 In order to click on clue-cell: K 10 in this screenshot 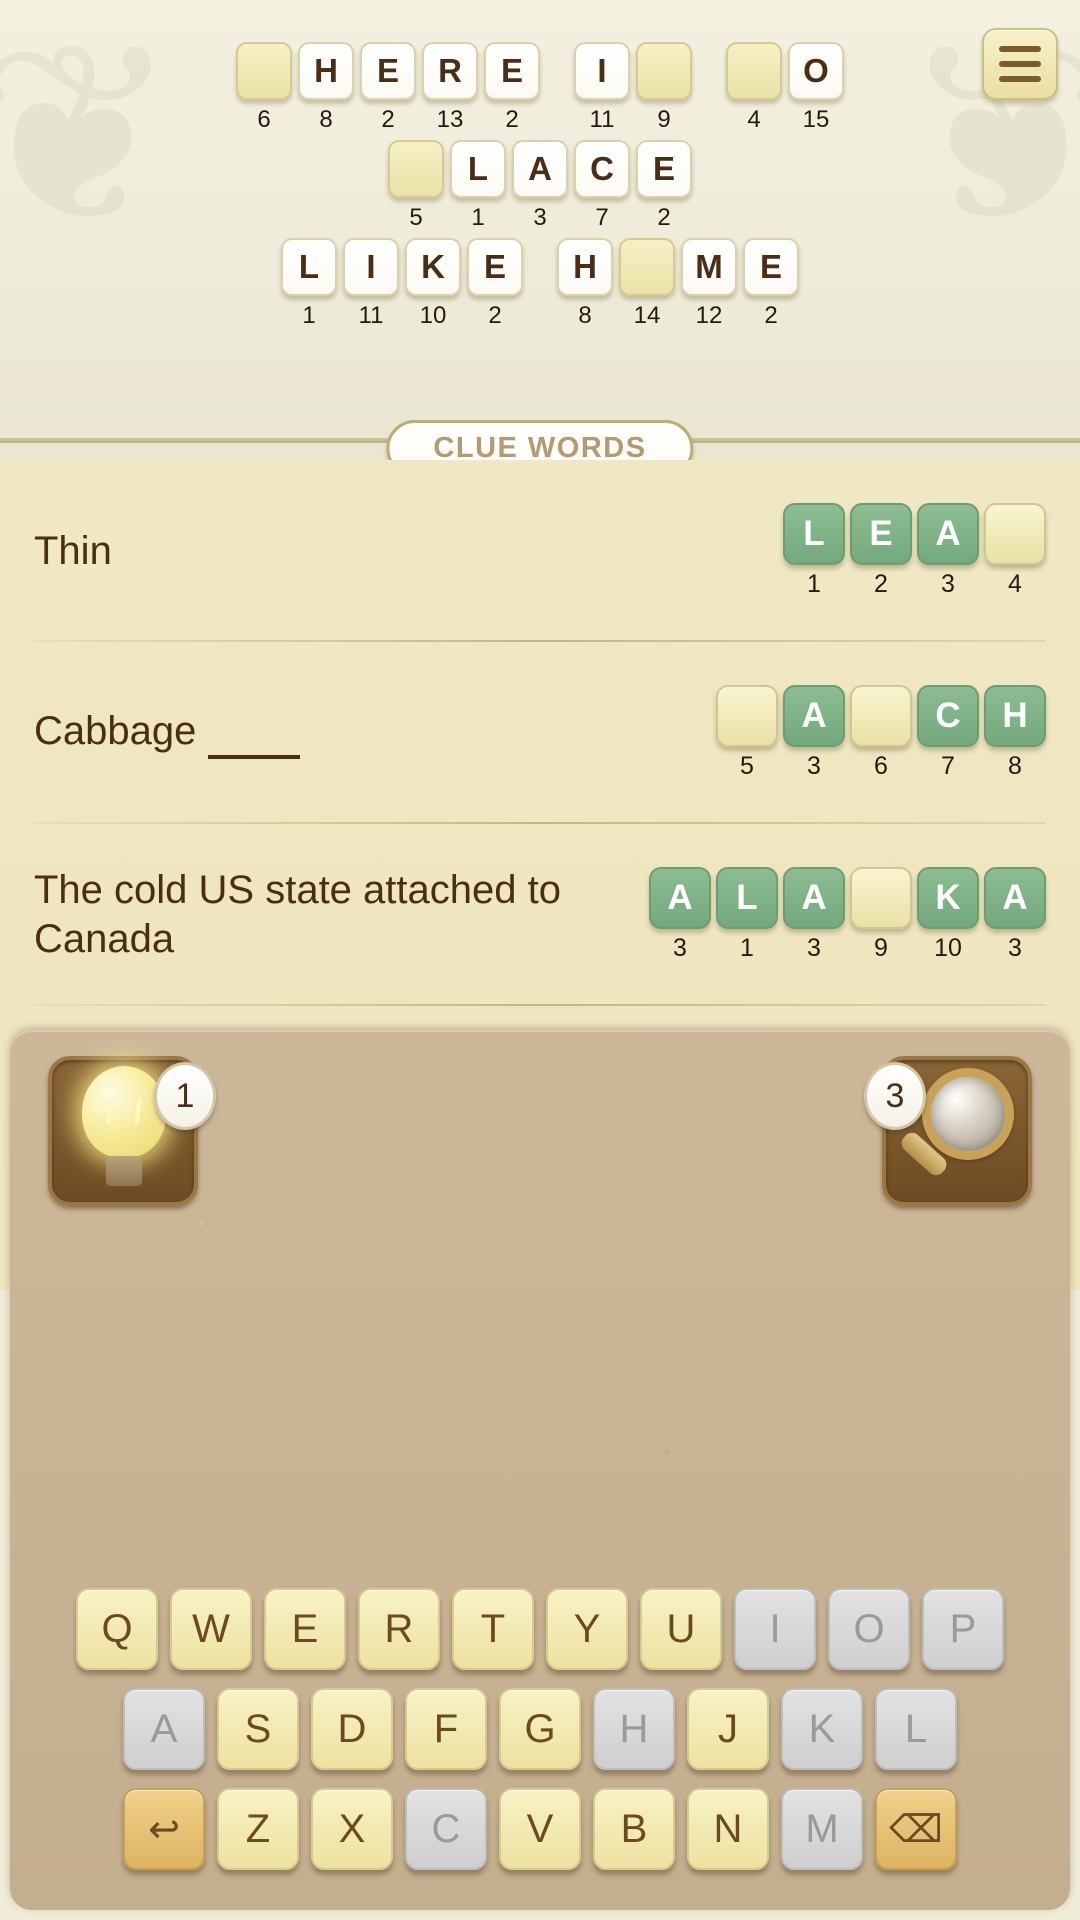, I will do `click(948, 915)`.